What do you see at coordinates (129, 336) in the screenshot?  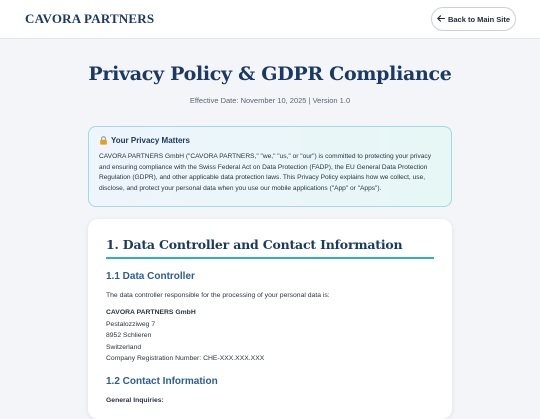 I see `address-city: 8952 Schlieren` at bounding box center [129, 336].